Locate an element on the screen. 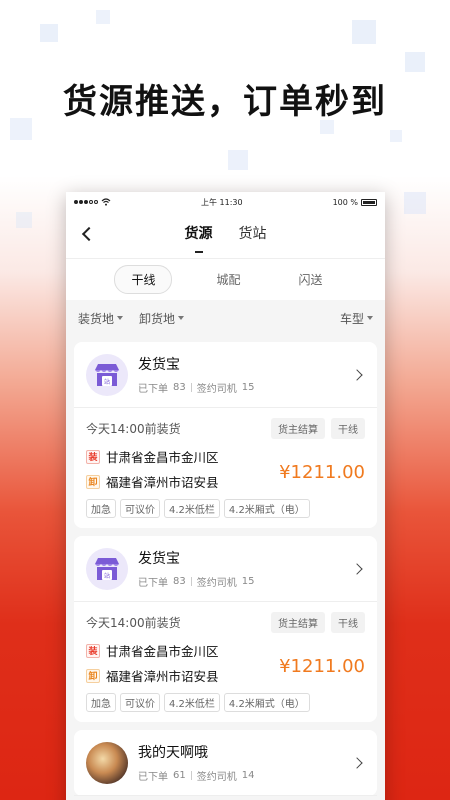  filter-unload-place: 卸货地 is located at coordinates (162, 318).